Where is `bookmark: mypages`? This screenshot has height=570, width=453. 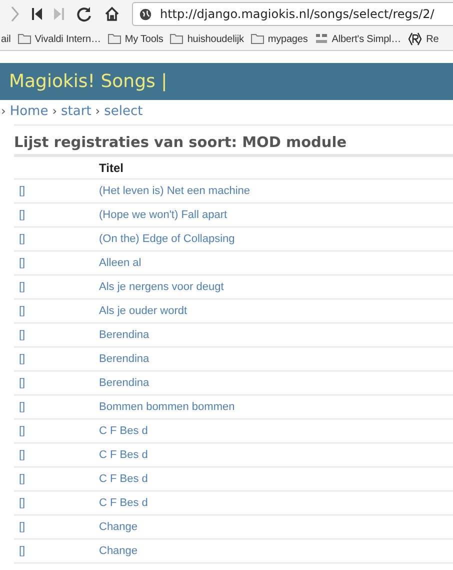 bookmark: mypages is located at coordinates (279, 39).